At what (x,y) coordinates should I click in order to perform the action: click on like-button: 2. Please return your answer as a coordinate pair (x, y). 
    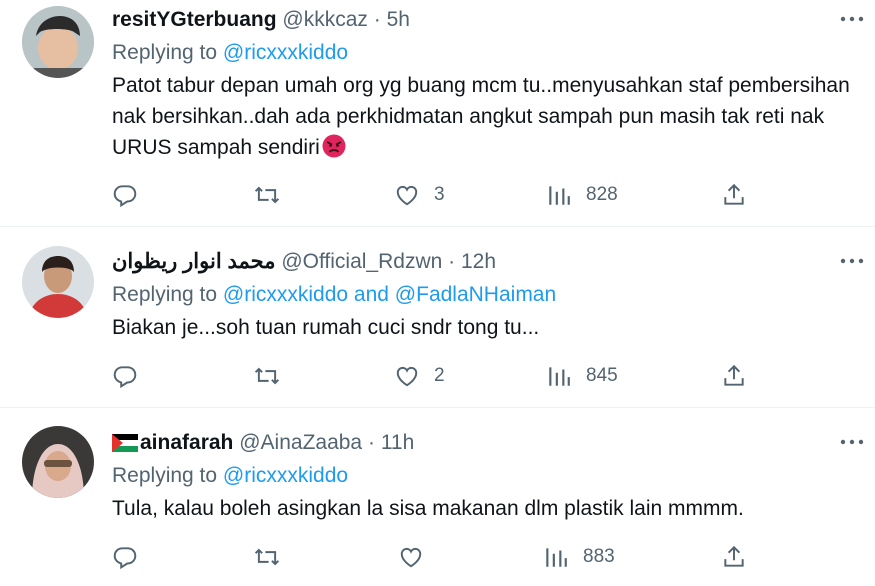
    Looking at the image, I should click on (419, 376).